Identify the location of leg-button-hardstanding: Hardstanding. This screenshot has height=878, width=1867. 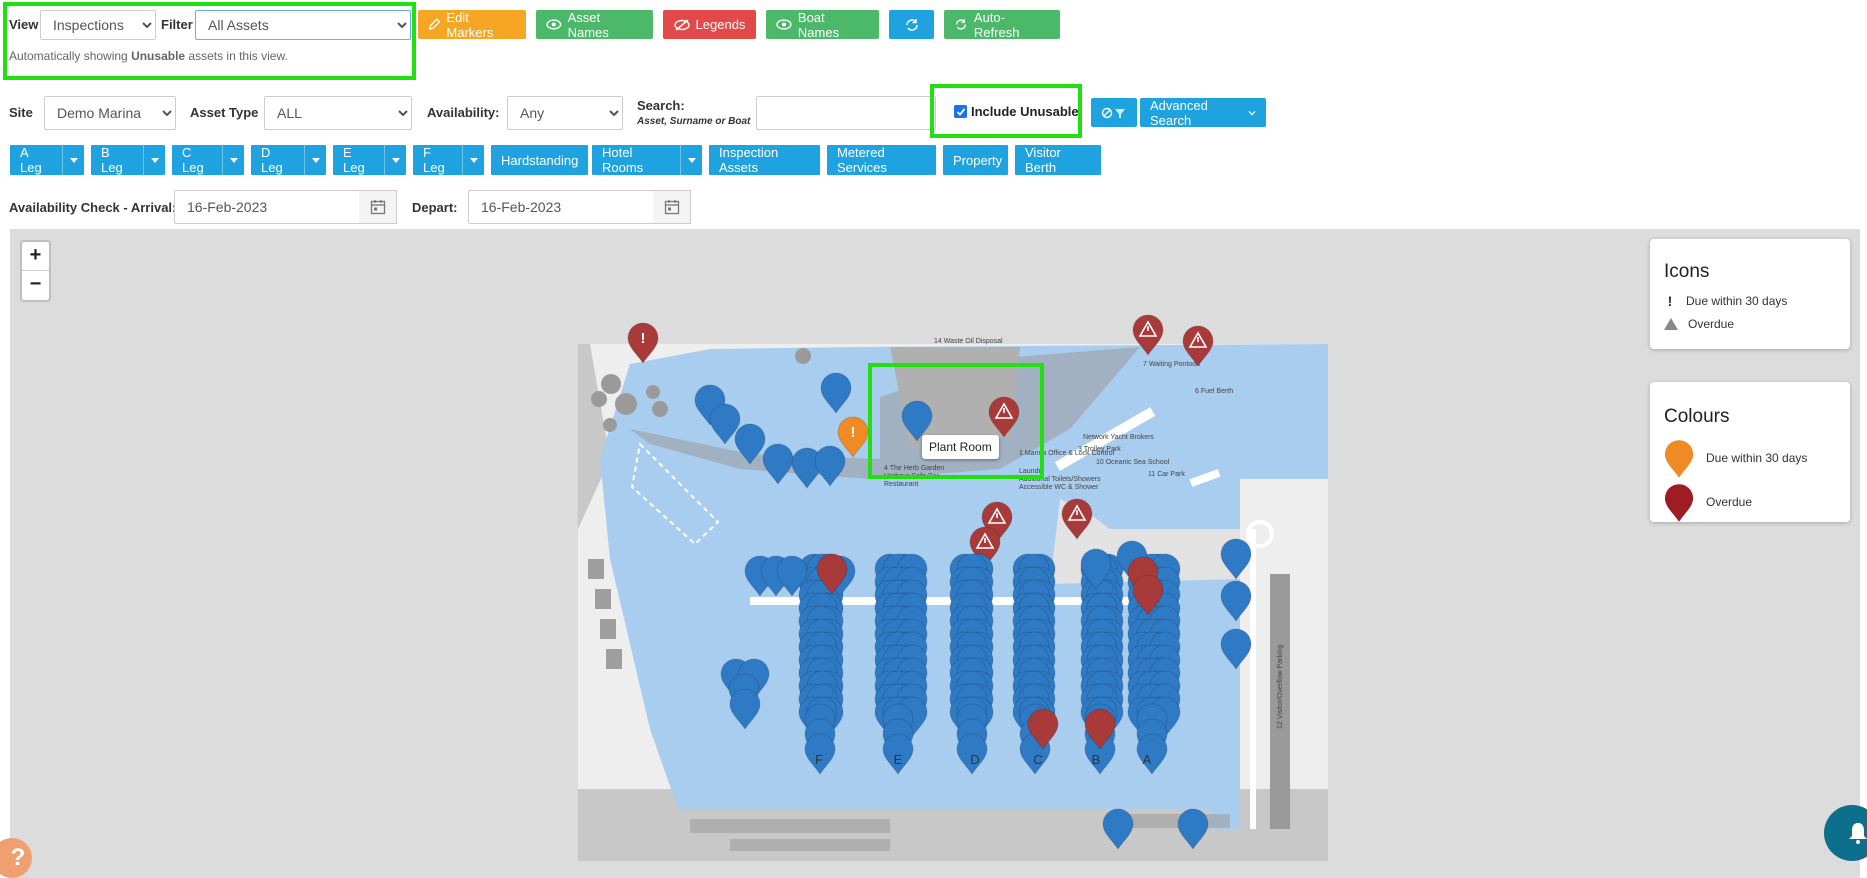
(539, 160).